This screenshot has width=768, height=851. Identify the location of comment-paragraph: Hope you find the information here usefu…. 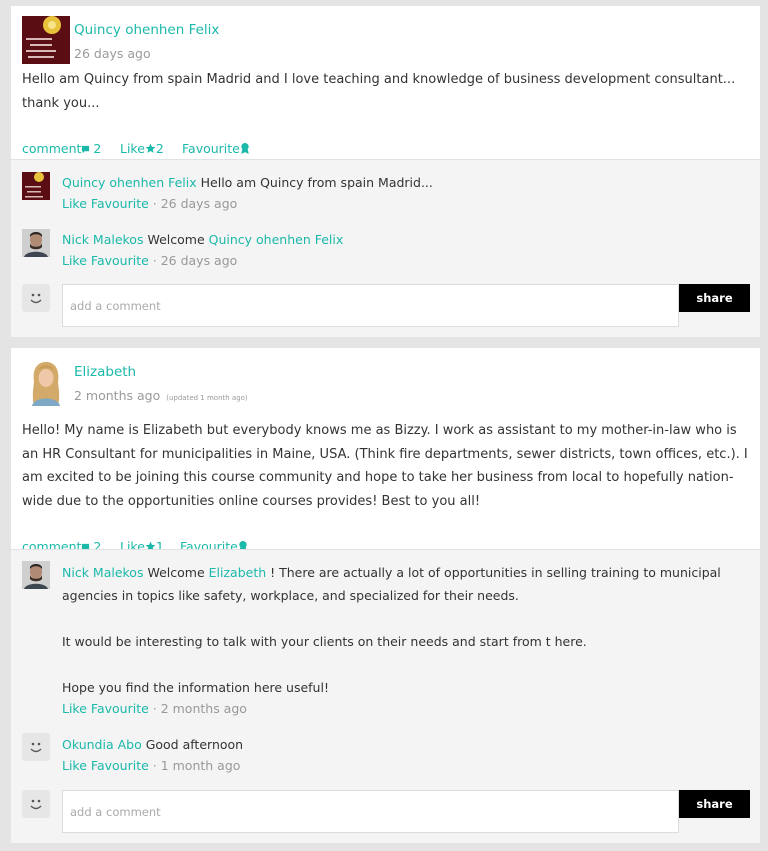
(195, 687).